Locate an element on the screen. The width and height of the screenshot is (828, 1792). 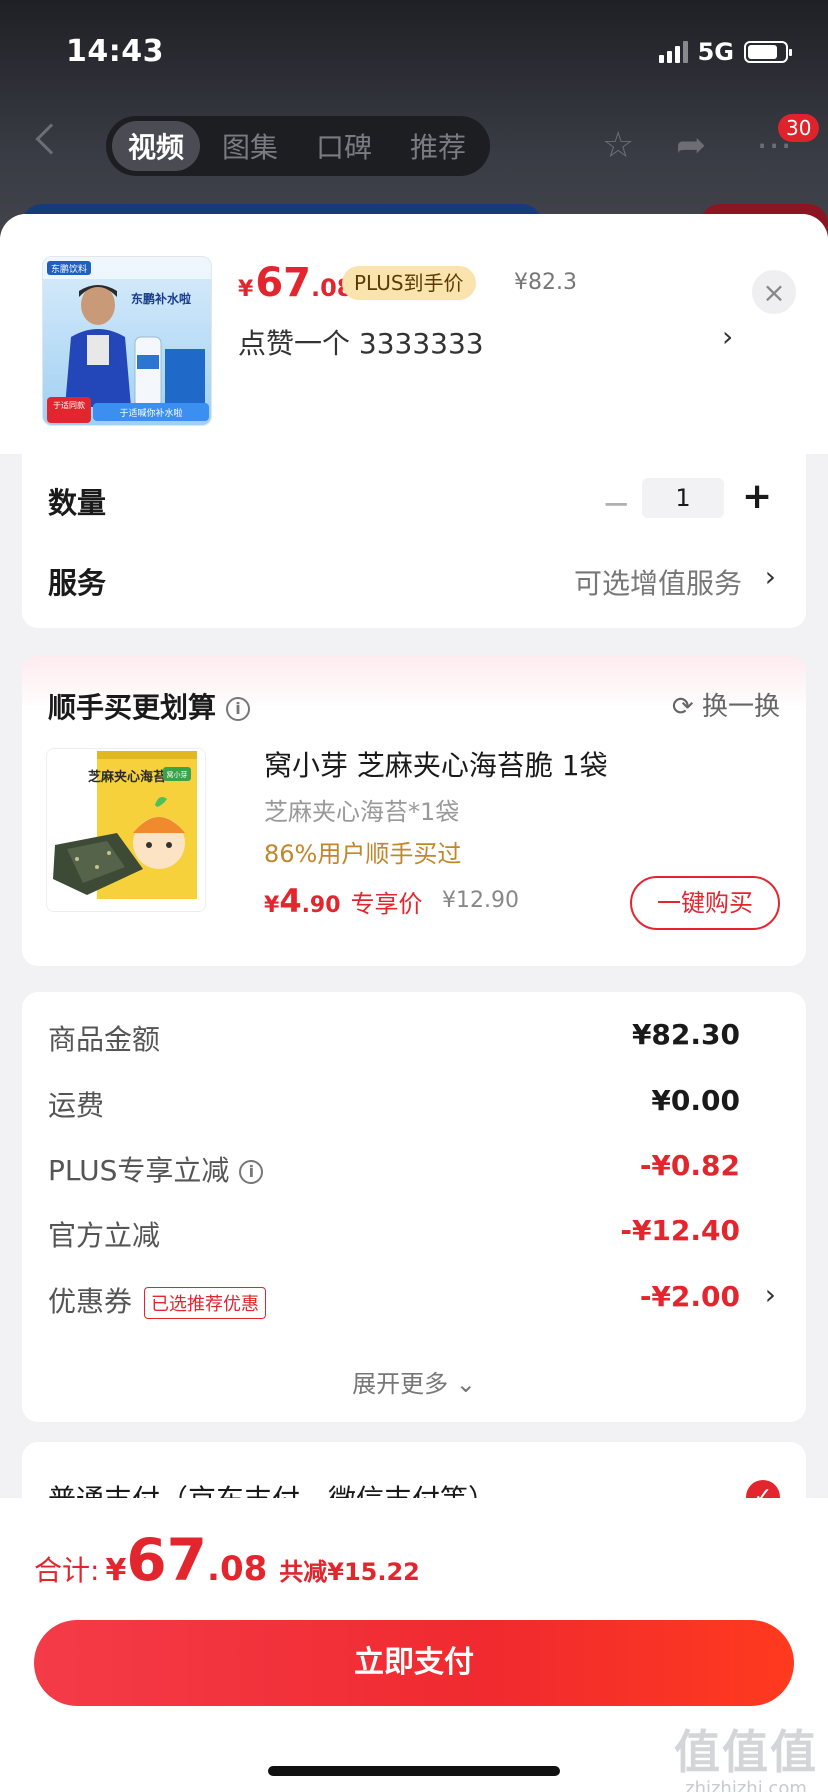
tab-gallery: 图集 is located at coordinates (250, 146).